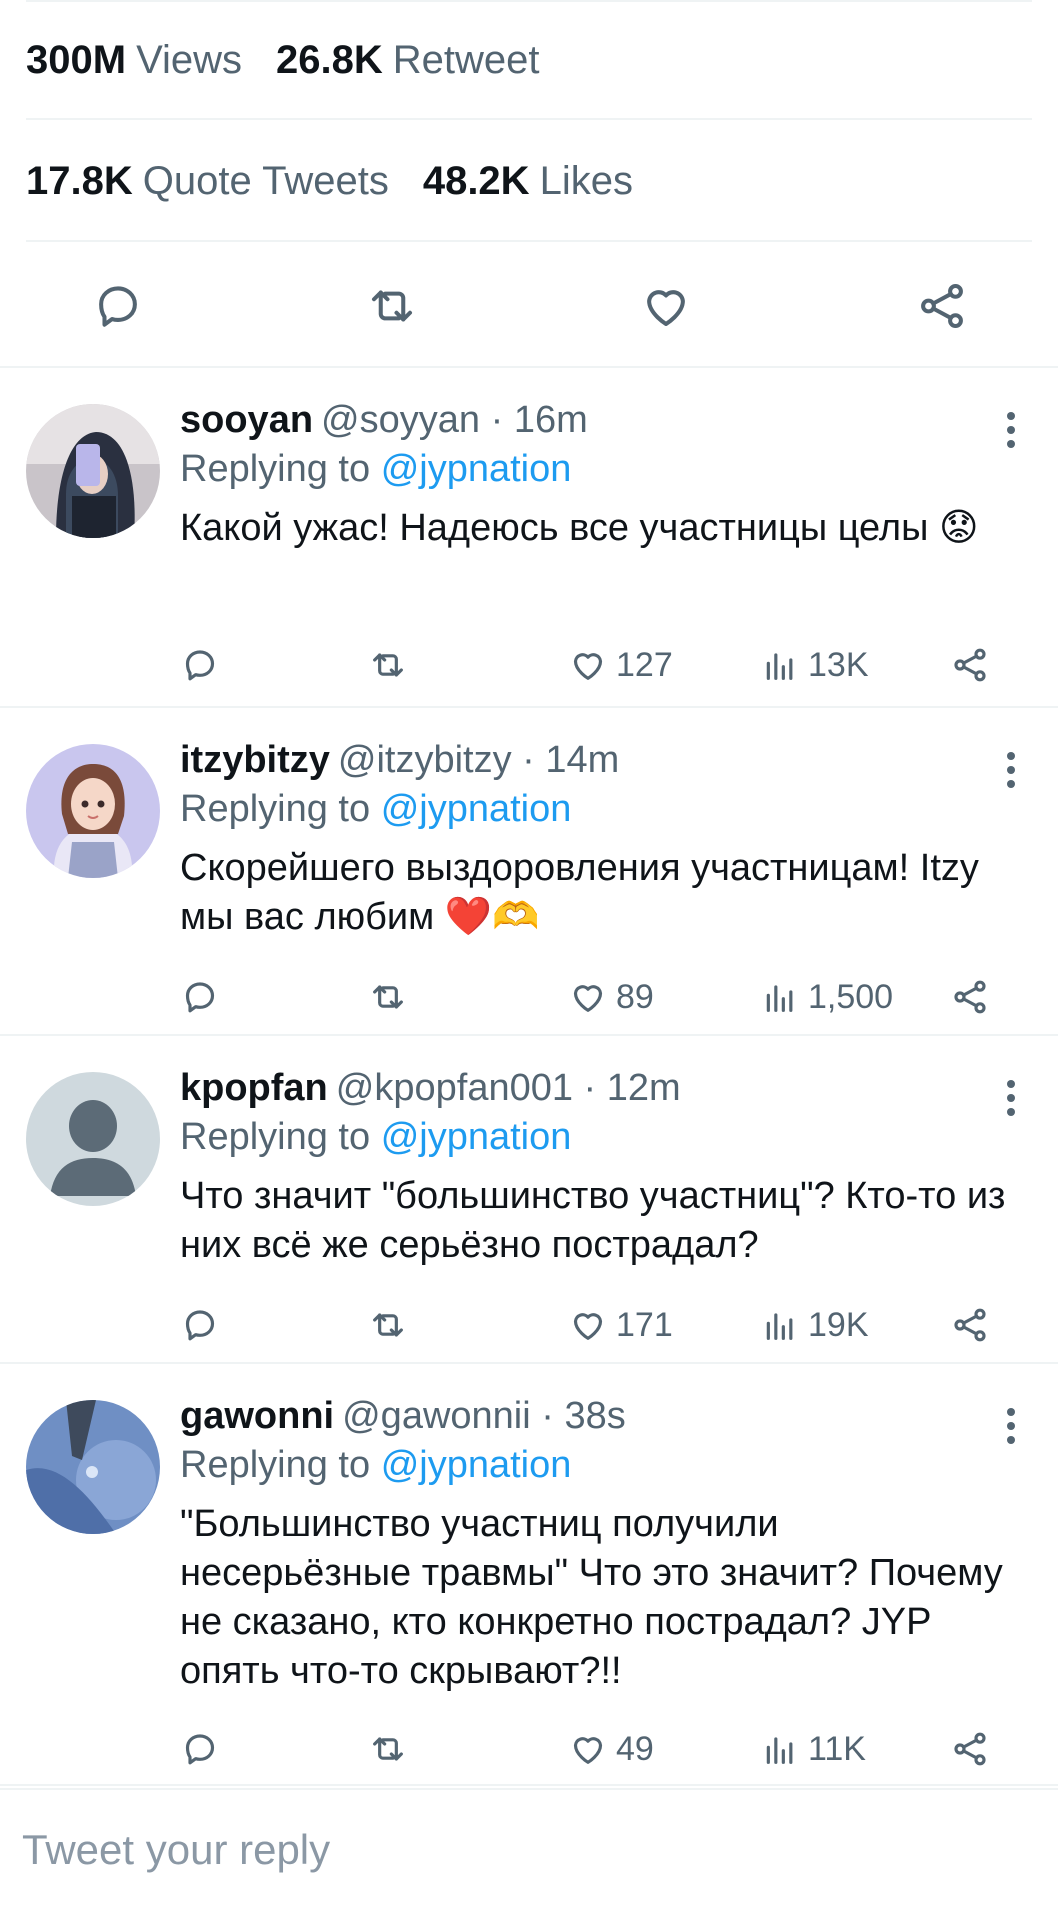 The width and height of the screenshot is (1058, 1920). I want to click on stats-row-engagement: 17.8K Quote Tweets 48.2K Likes, so click(529, 182).